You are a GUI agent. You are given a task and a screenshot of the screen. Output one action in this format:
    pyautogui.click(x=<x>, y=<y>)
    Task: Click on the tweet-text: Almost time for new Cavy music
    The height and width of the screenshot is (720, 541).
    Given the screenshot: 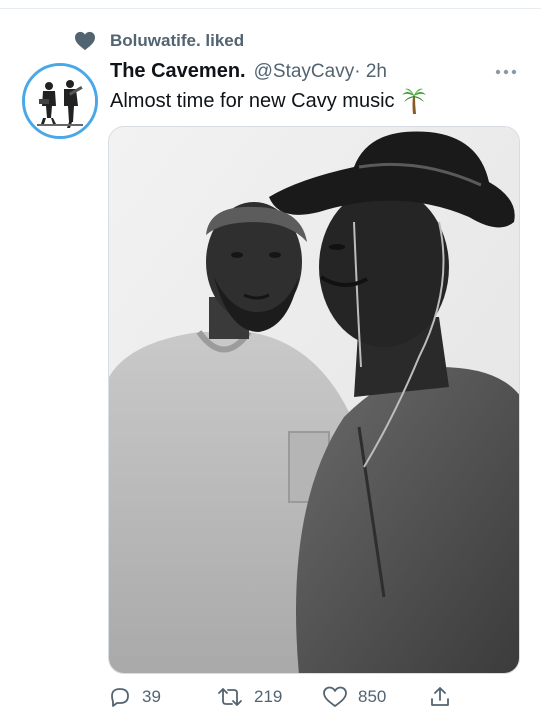 What is the action you would take?
    pyautogui.click(x=252, y=100)
    